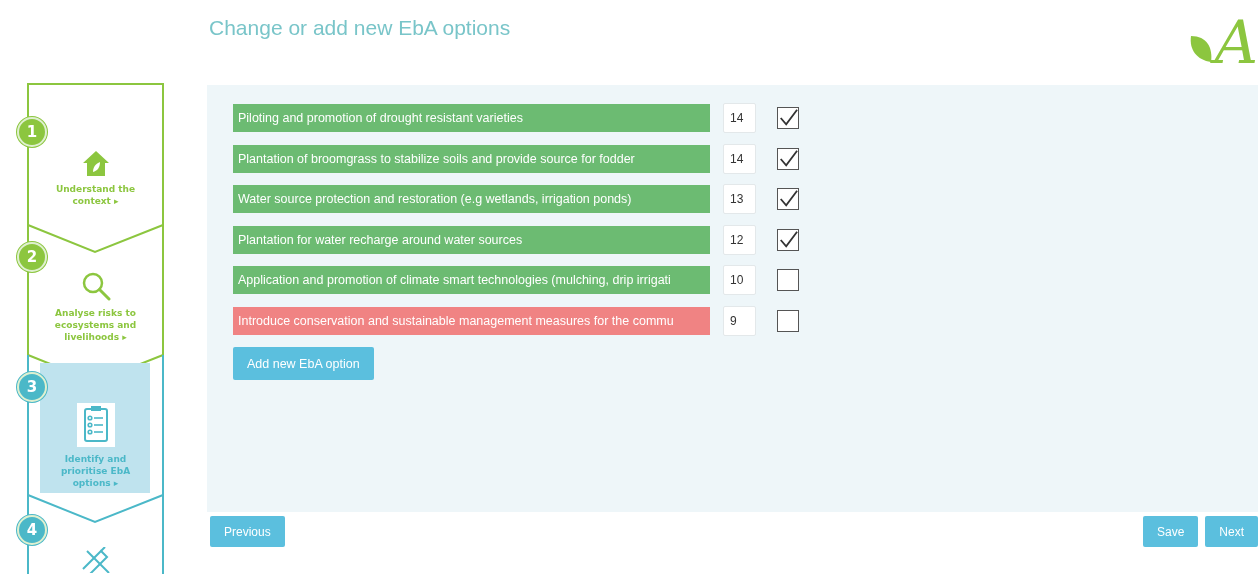 The image size is (1258, 574). Describe the element at coordinates (471, 320) in the screenshot. I see `option-bar: Introduce conservation and sustainable management measures for the commu` at that location.